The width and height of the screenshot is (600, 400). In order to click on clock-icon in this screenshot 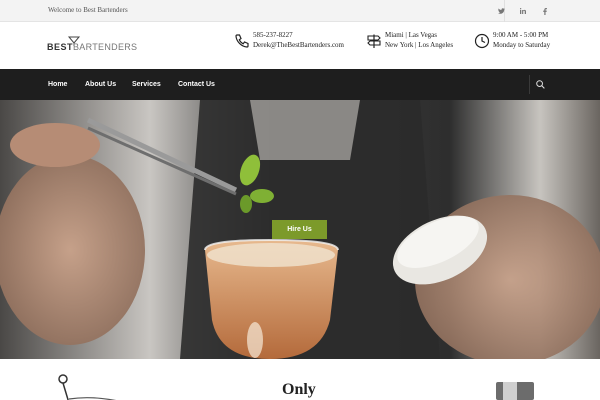, I will do `click(482, 41)`.